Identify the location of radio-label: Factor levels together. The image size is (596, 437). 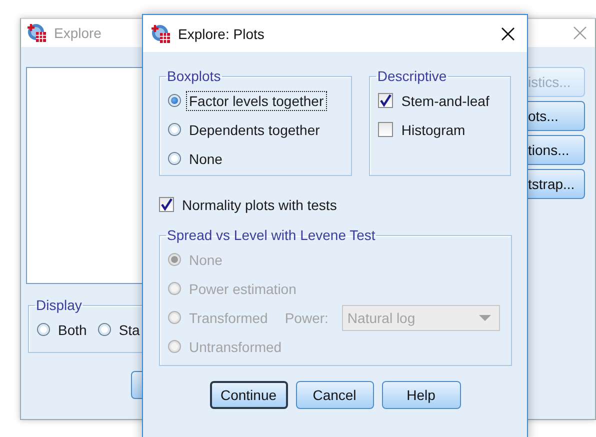
(256, 100).